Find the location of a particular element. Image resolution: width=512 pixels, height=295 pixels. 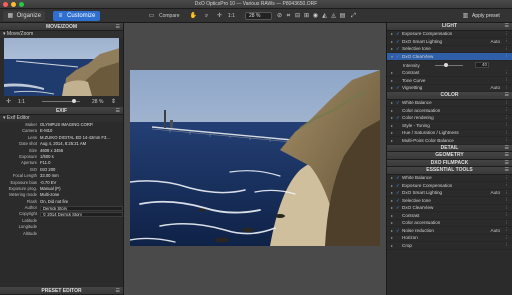

exif-value-field: Derrick Story is located at coordinates (81, 208).